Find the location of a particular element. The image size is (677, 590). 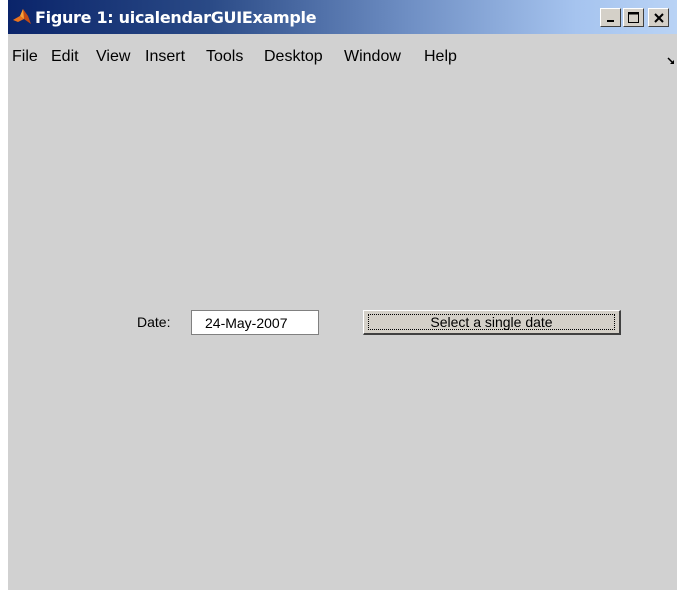

minimize-button is located at coordinates (610, 17).